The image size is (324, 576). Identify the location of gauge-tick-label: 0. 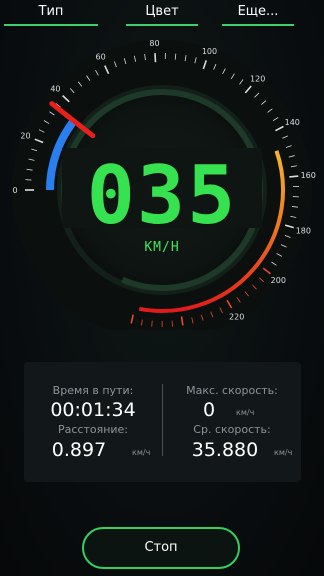
(14, 190).